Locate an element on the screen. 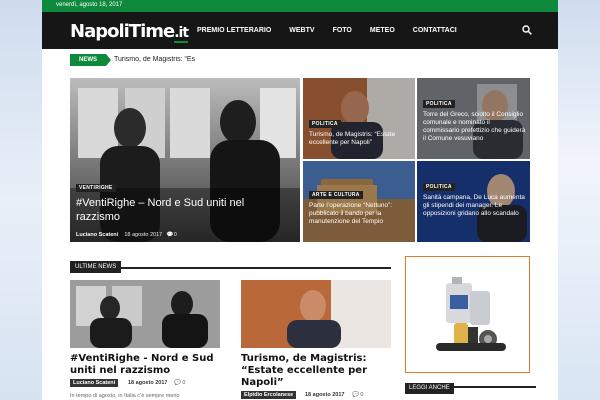 The width and height of the screenshot is (600, 400). menu-item-webtv: WEBTV is located at coordinates (301, 30).